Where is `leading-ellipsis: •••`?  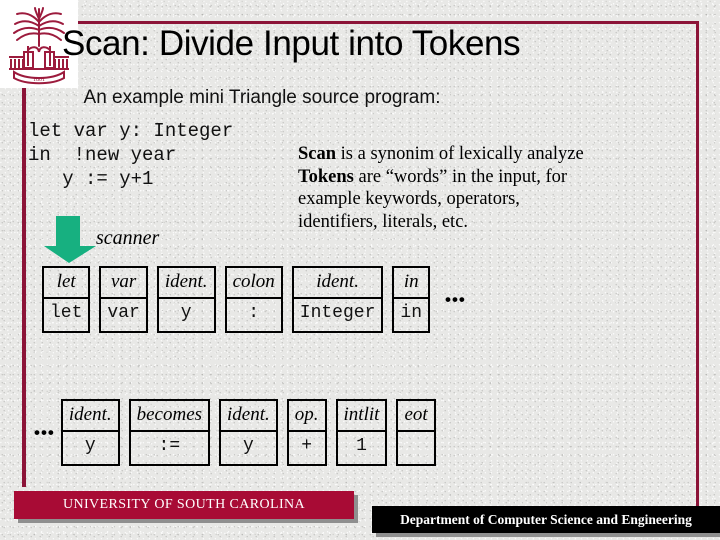 leading-ellipsis: ••• is located at coordinates (44, 432).